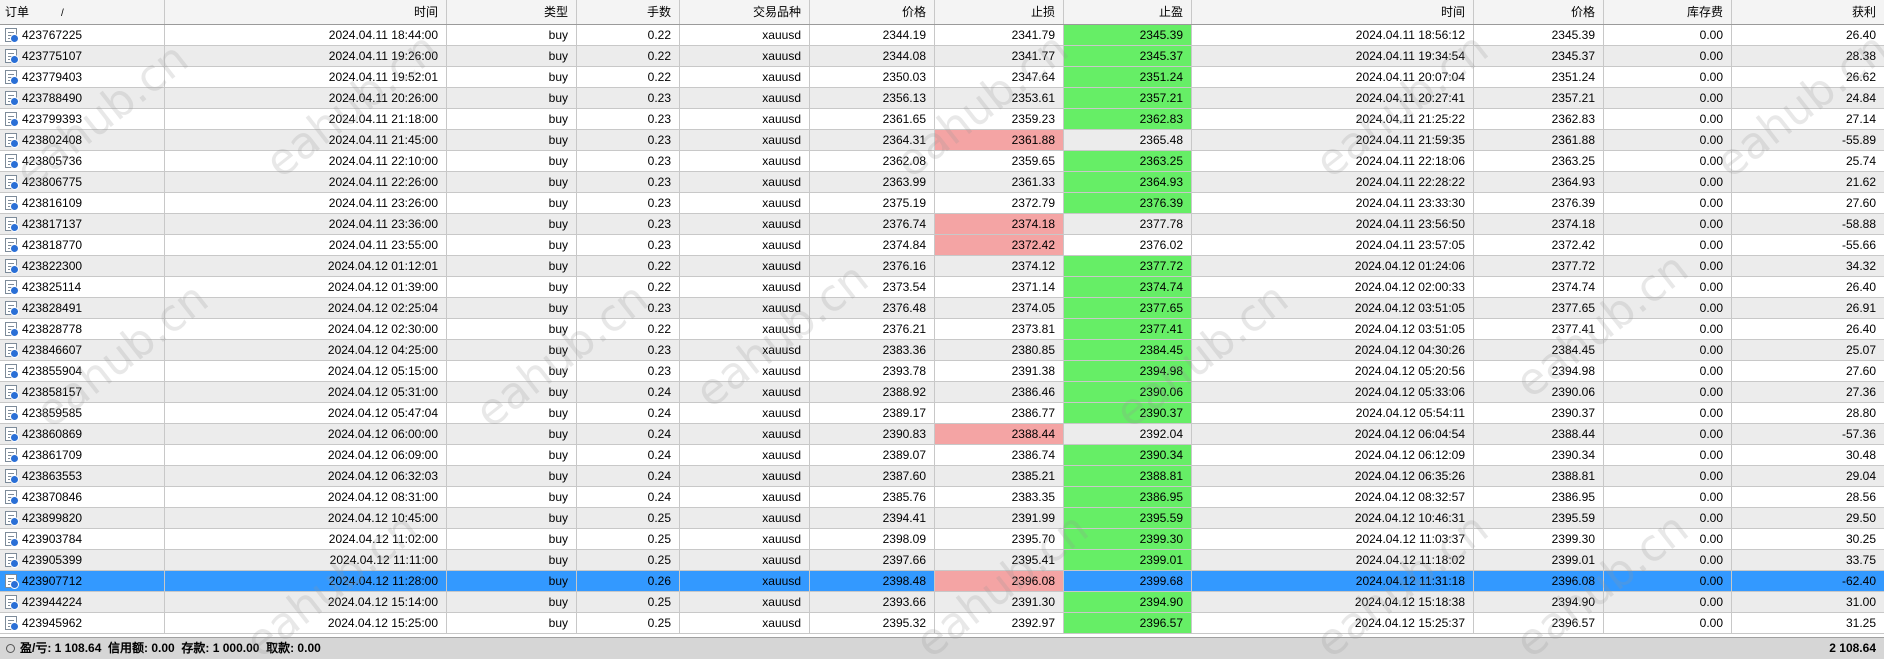 The image size is (1884, 670). Describe the element at coordinates (1128, 224) in the screenshot. I see `take-profit-cell: 2377.78` at that location.